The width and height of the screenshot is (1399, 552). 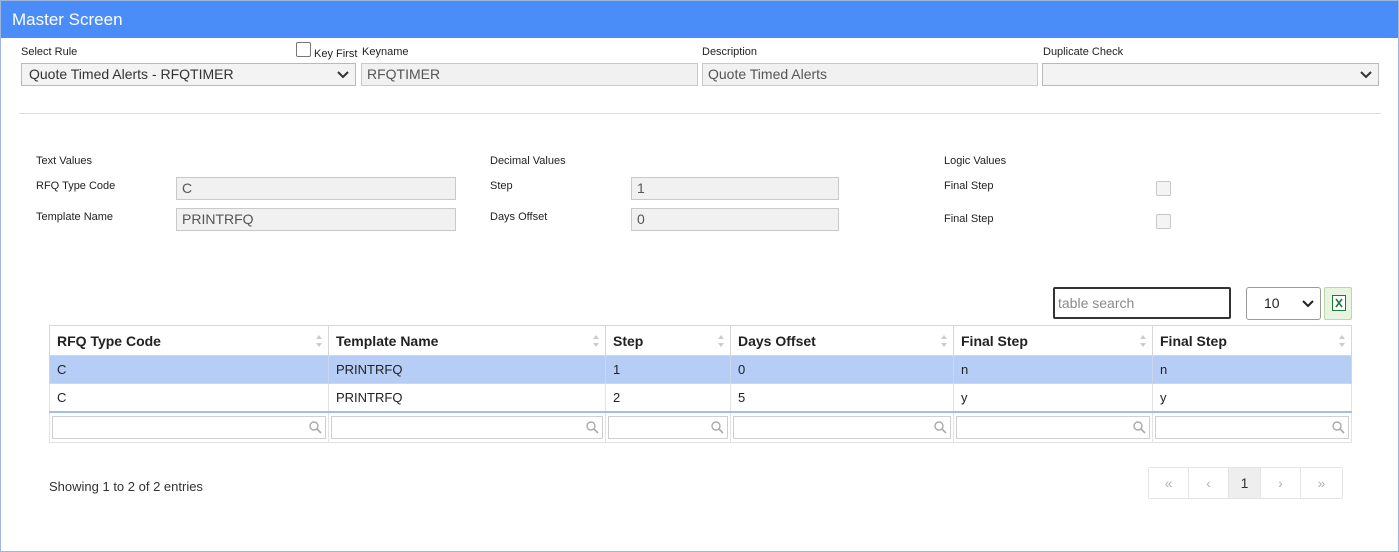 I want to click on pagination: « ‹ 1 › », so click(x=1245, y=483).